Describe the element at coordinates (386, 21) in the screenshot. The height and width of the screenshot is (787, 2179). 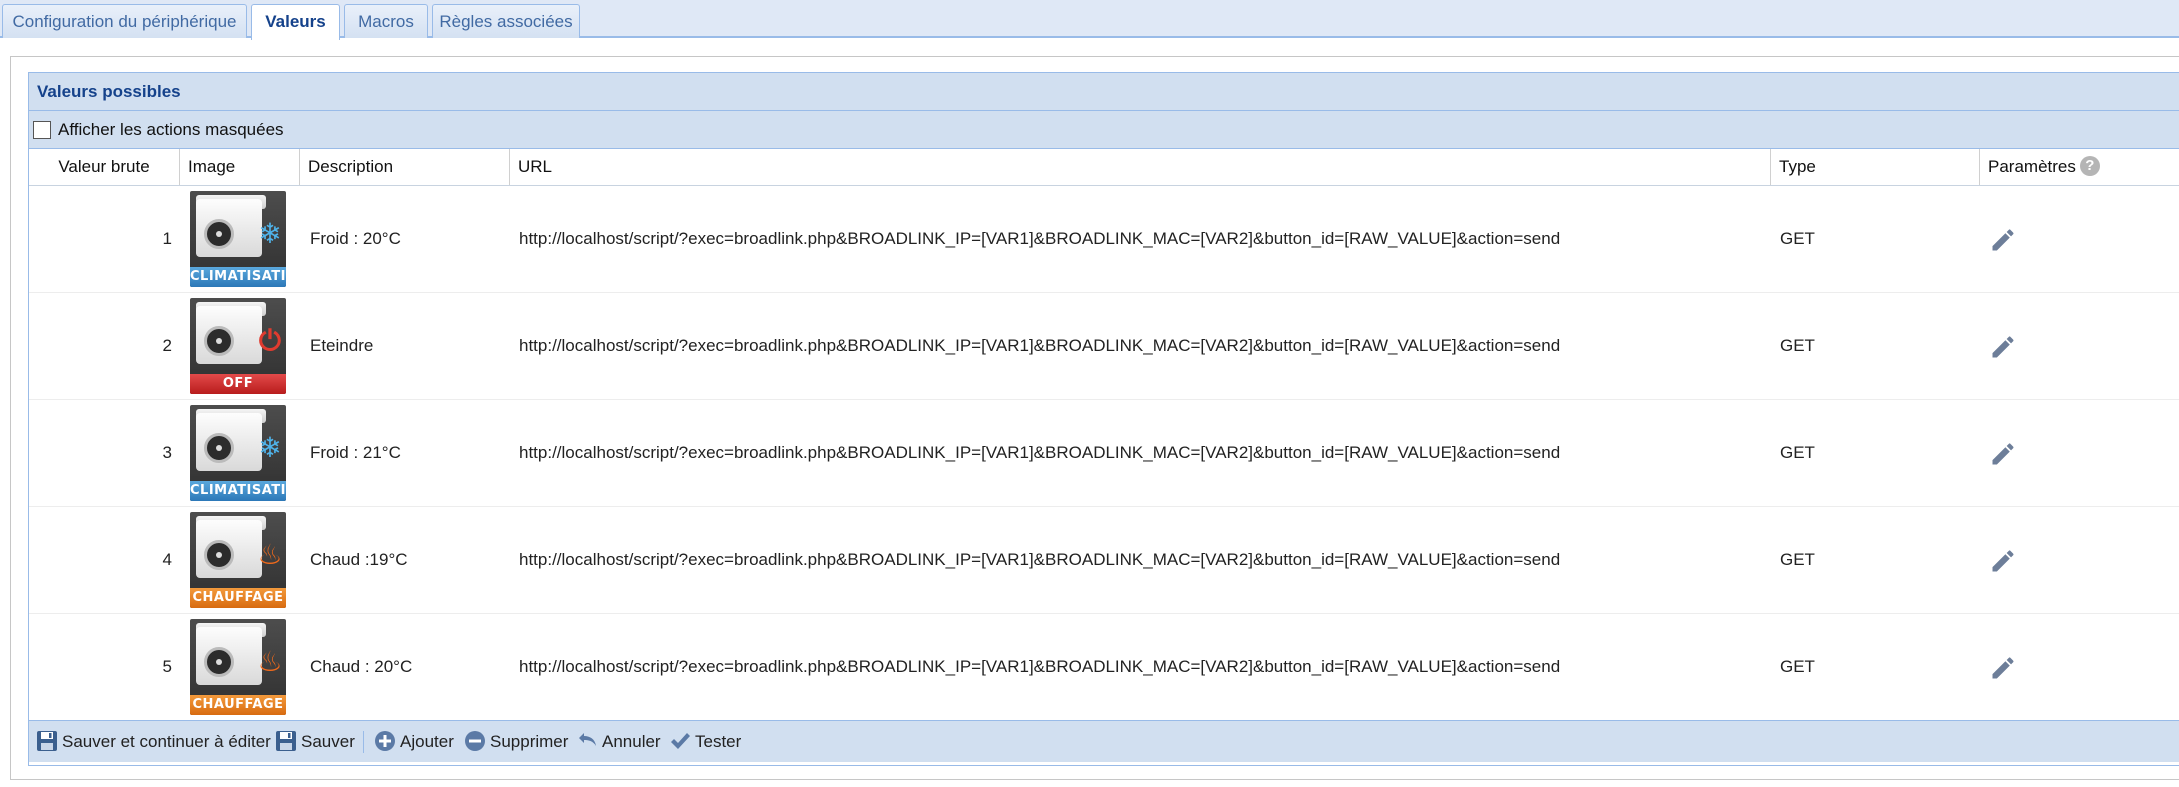
I see `tab-macros: Macros` at that location.